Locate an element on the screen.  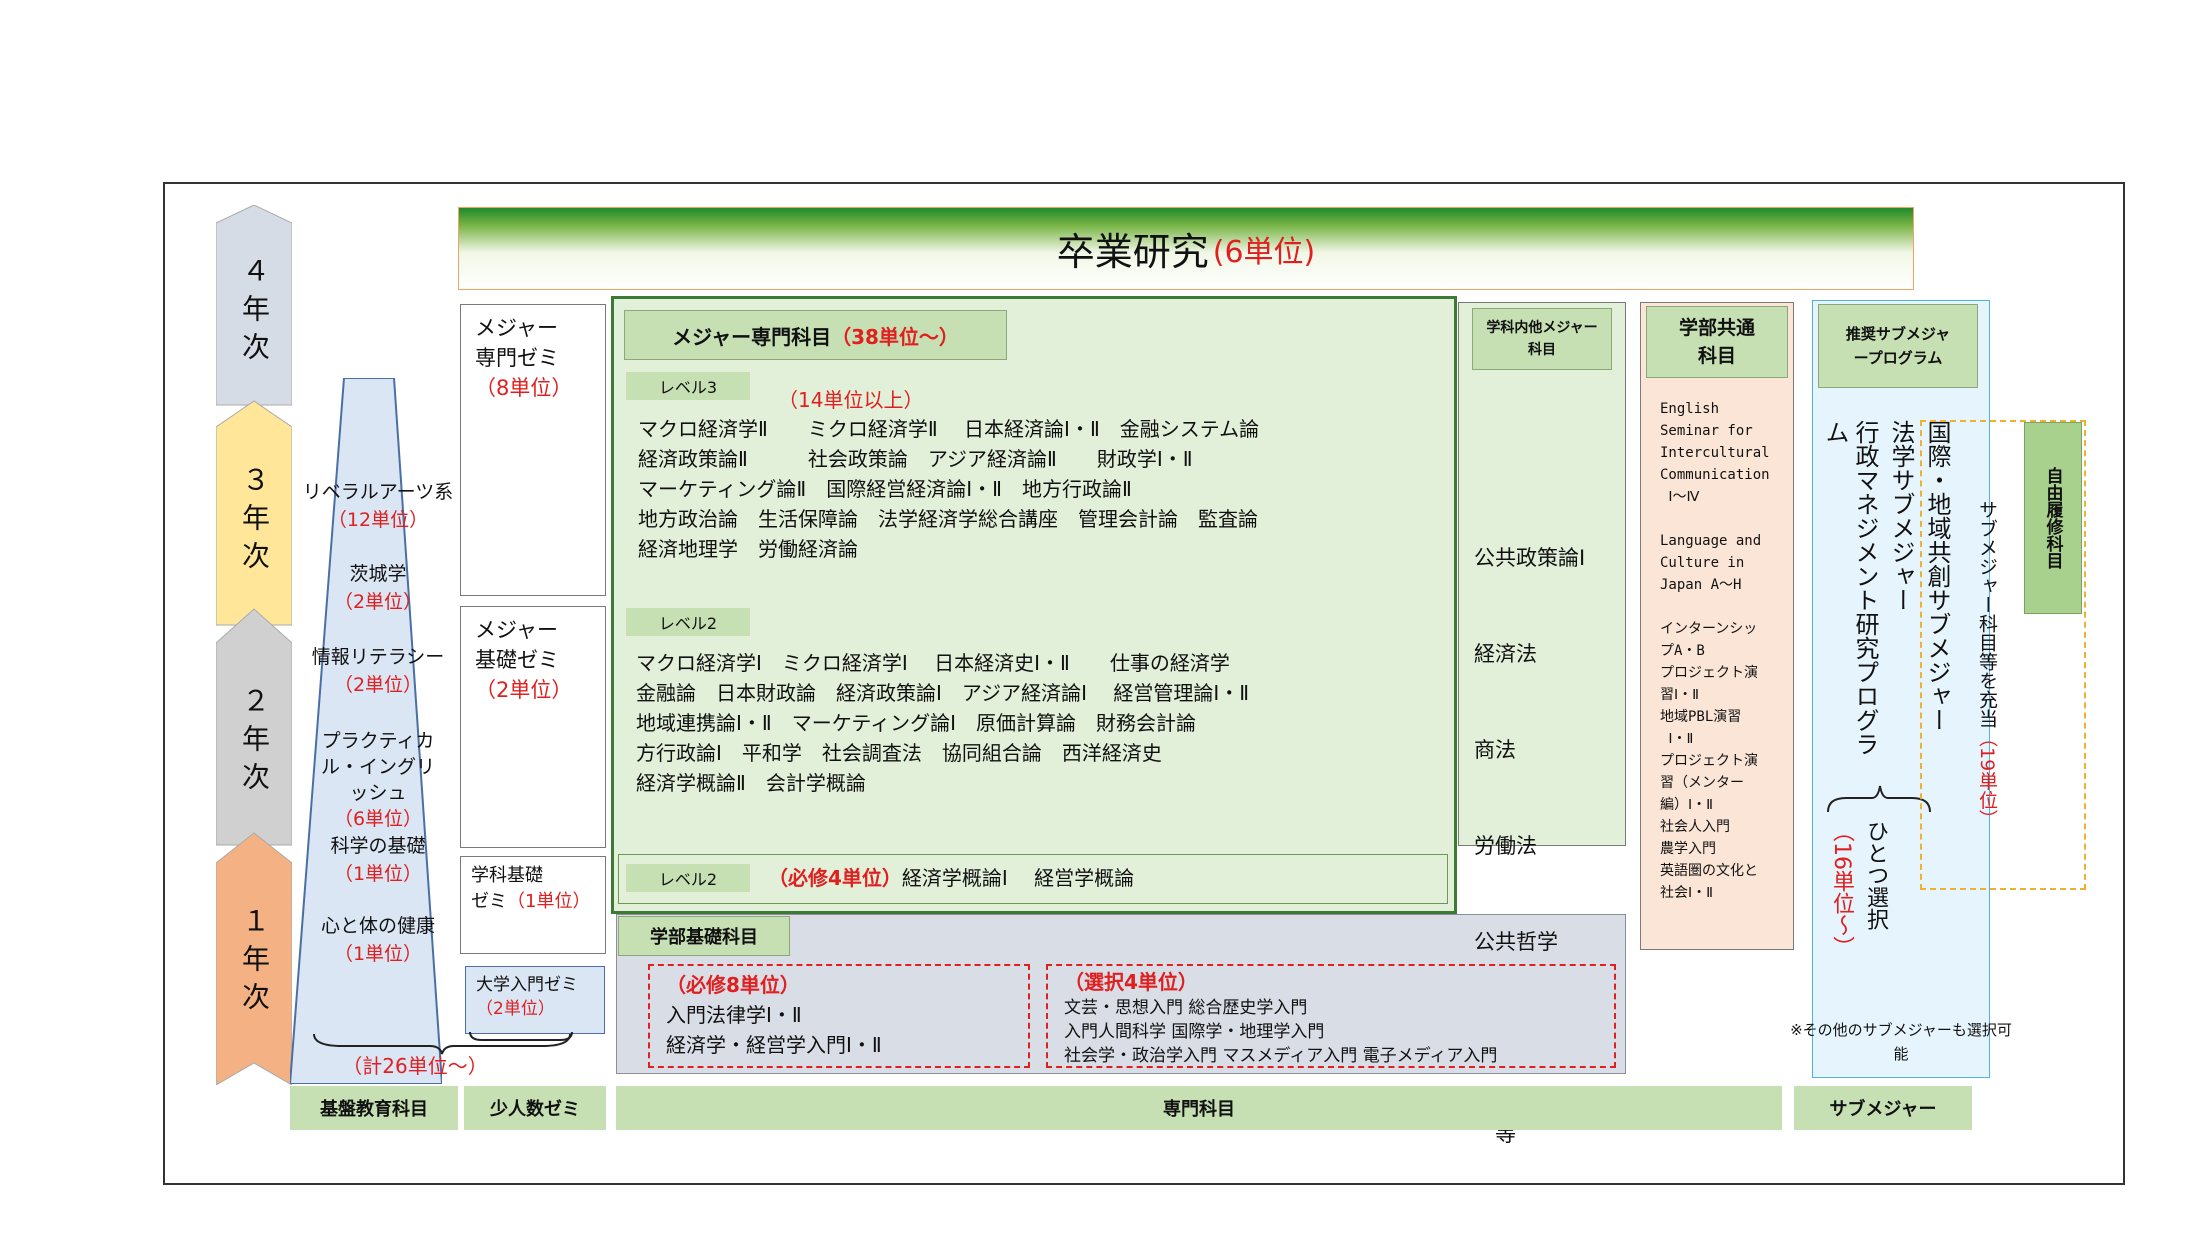
free-desc: サブメジャー科目等を充当 is located at coordinates (1987, 614).